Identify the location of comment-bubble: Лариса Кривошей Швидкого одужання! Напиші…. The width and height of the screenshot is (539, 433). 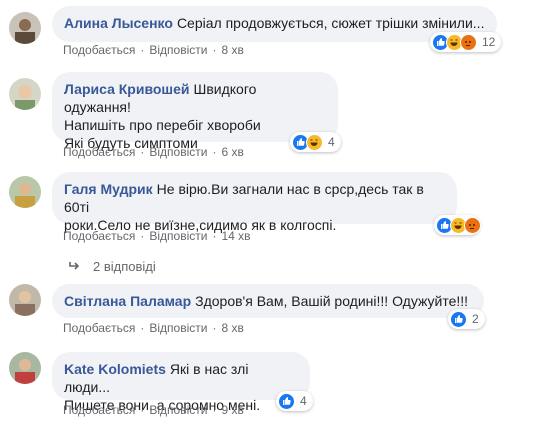
(195, 111).